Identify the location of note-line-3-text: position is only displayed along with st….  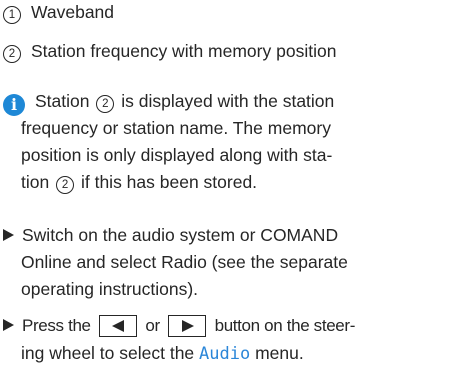
(177, 155).